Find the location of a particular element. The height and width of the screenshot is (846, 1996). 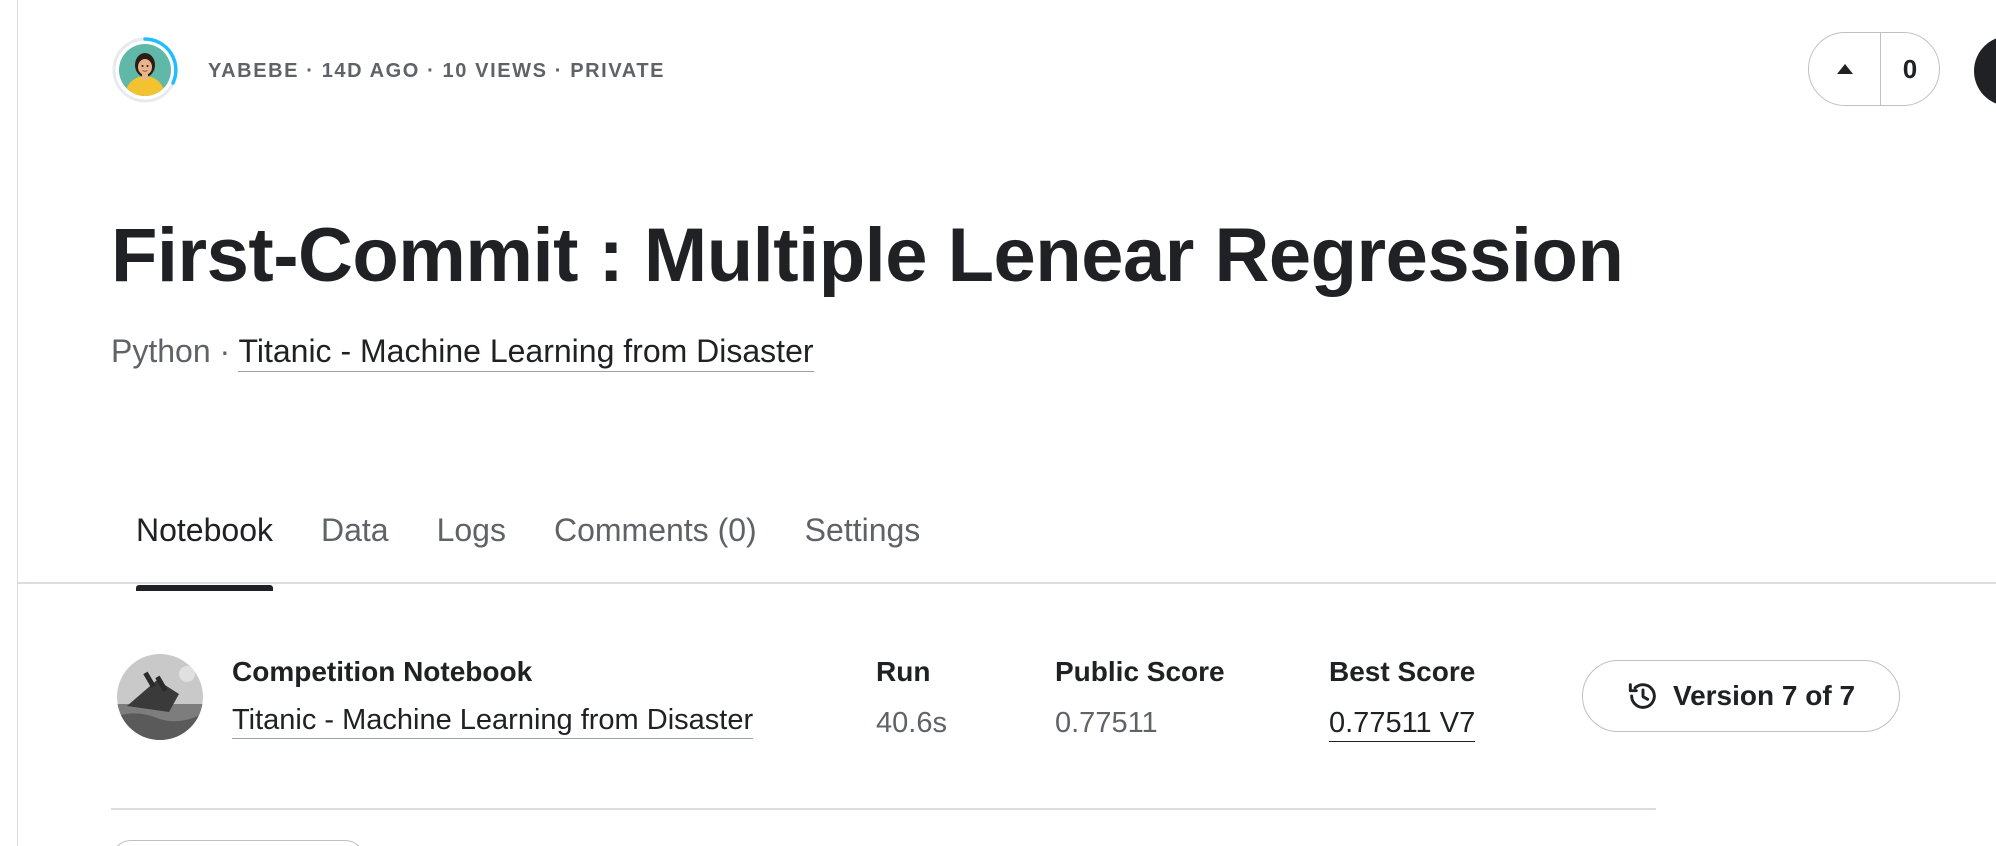

user-avatar-icon is located at coordinates (145, 70).